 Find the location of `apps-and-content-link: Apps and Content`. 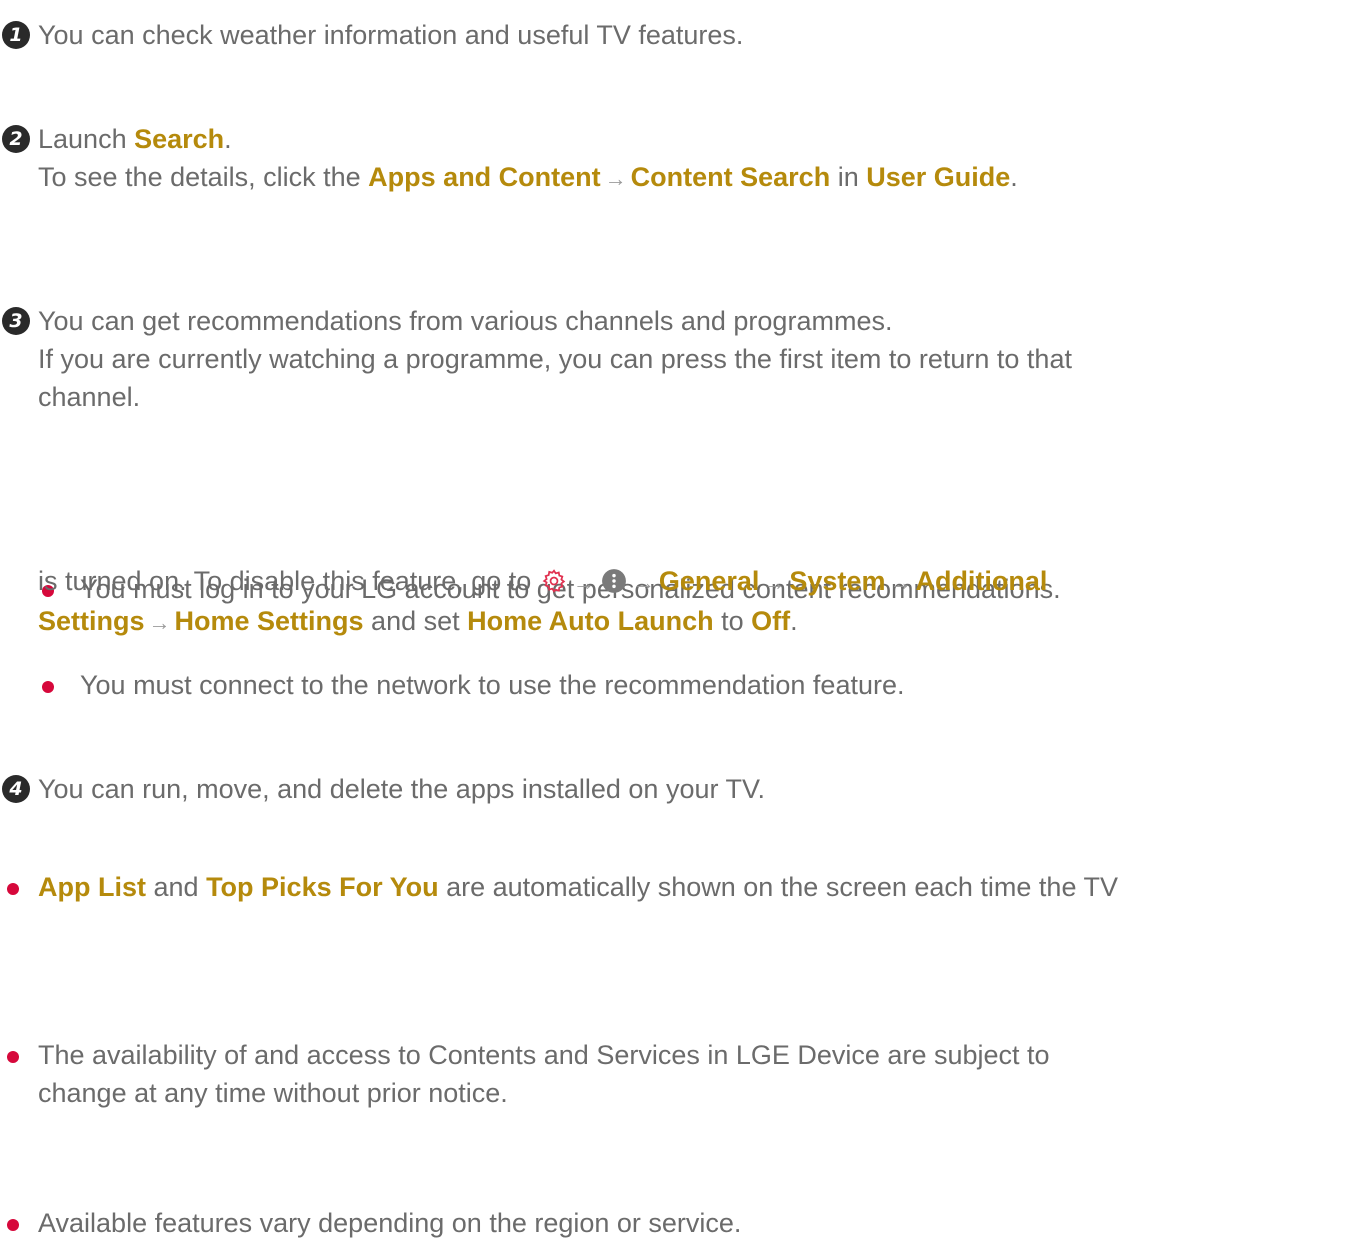

apps-and-content-link: Apps and Content is located at coordinates (484, 177).